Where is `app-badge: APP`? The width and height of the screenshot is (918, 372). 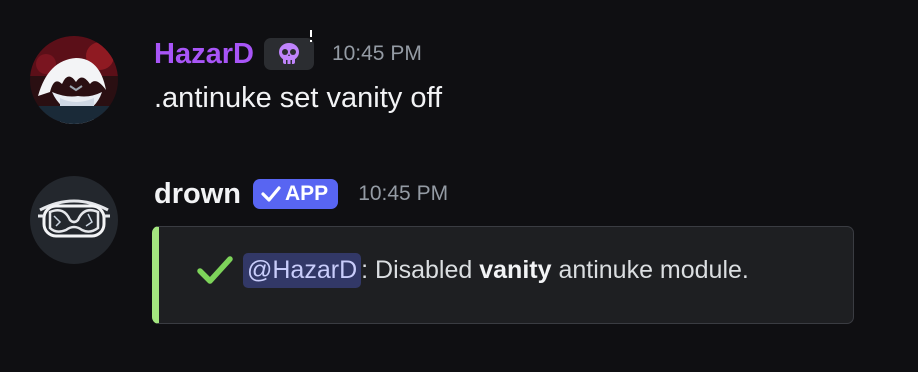
app-badge: APP is located at coordinates (296, 194).